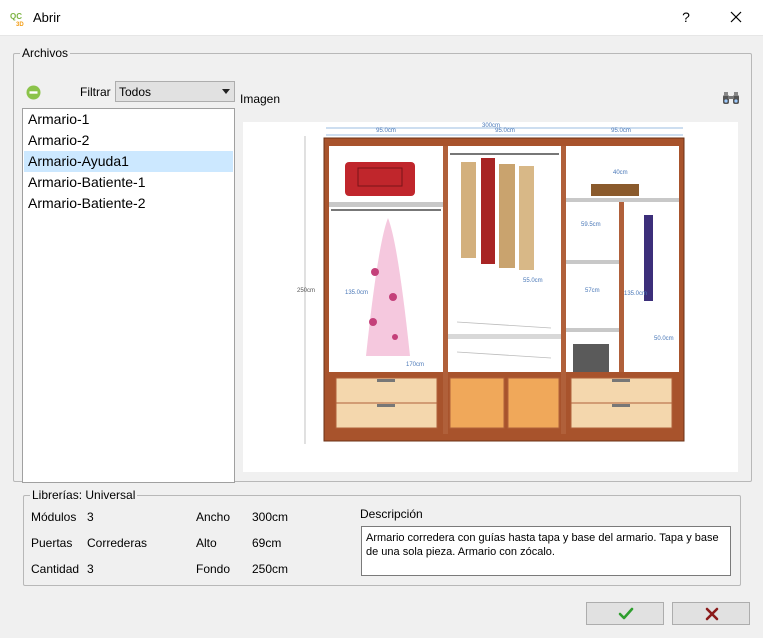 This screenshot has height=638, width=763. What do you see at coordinates (128, 161) in the screenshot?
I see `list-item-selected: Armario-Ayuda1` at bounding box center [128, 161].